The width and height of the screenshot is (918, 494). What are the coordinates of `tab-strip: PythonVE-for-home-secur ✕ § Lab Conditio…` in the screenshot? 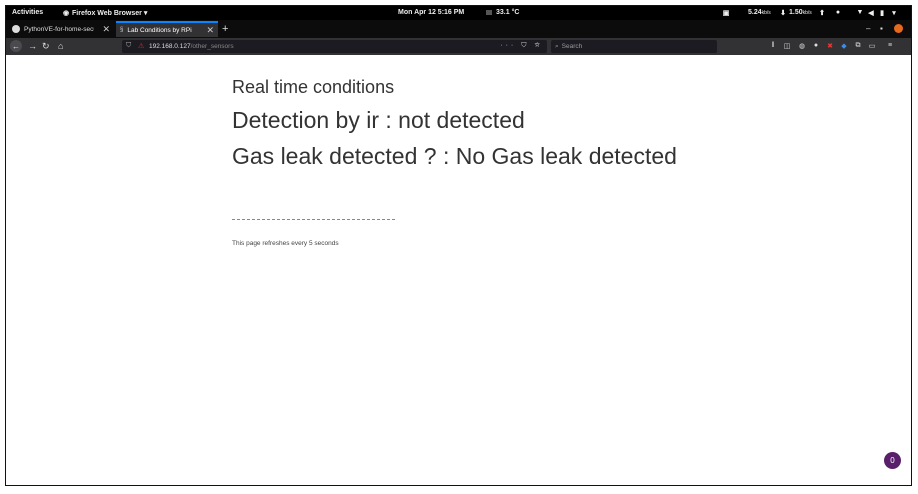 It's located at (458, 29).